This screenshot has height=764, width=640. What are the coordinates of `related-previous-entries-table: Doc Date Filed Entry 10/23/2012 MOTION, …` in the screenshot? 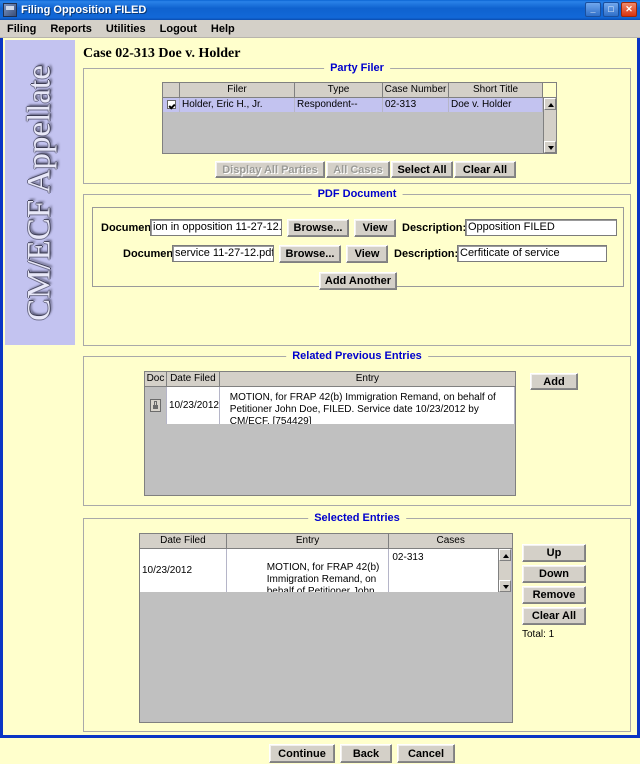 It's located at (330, 433).